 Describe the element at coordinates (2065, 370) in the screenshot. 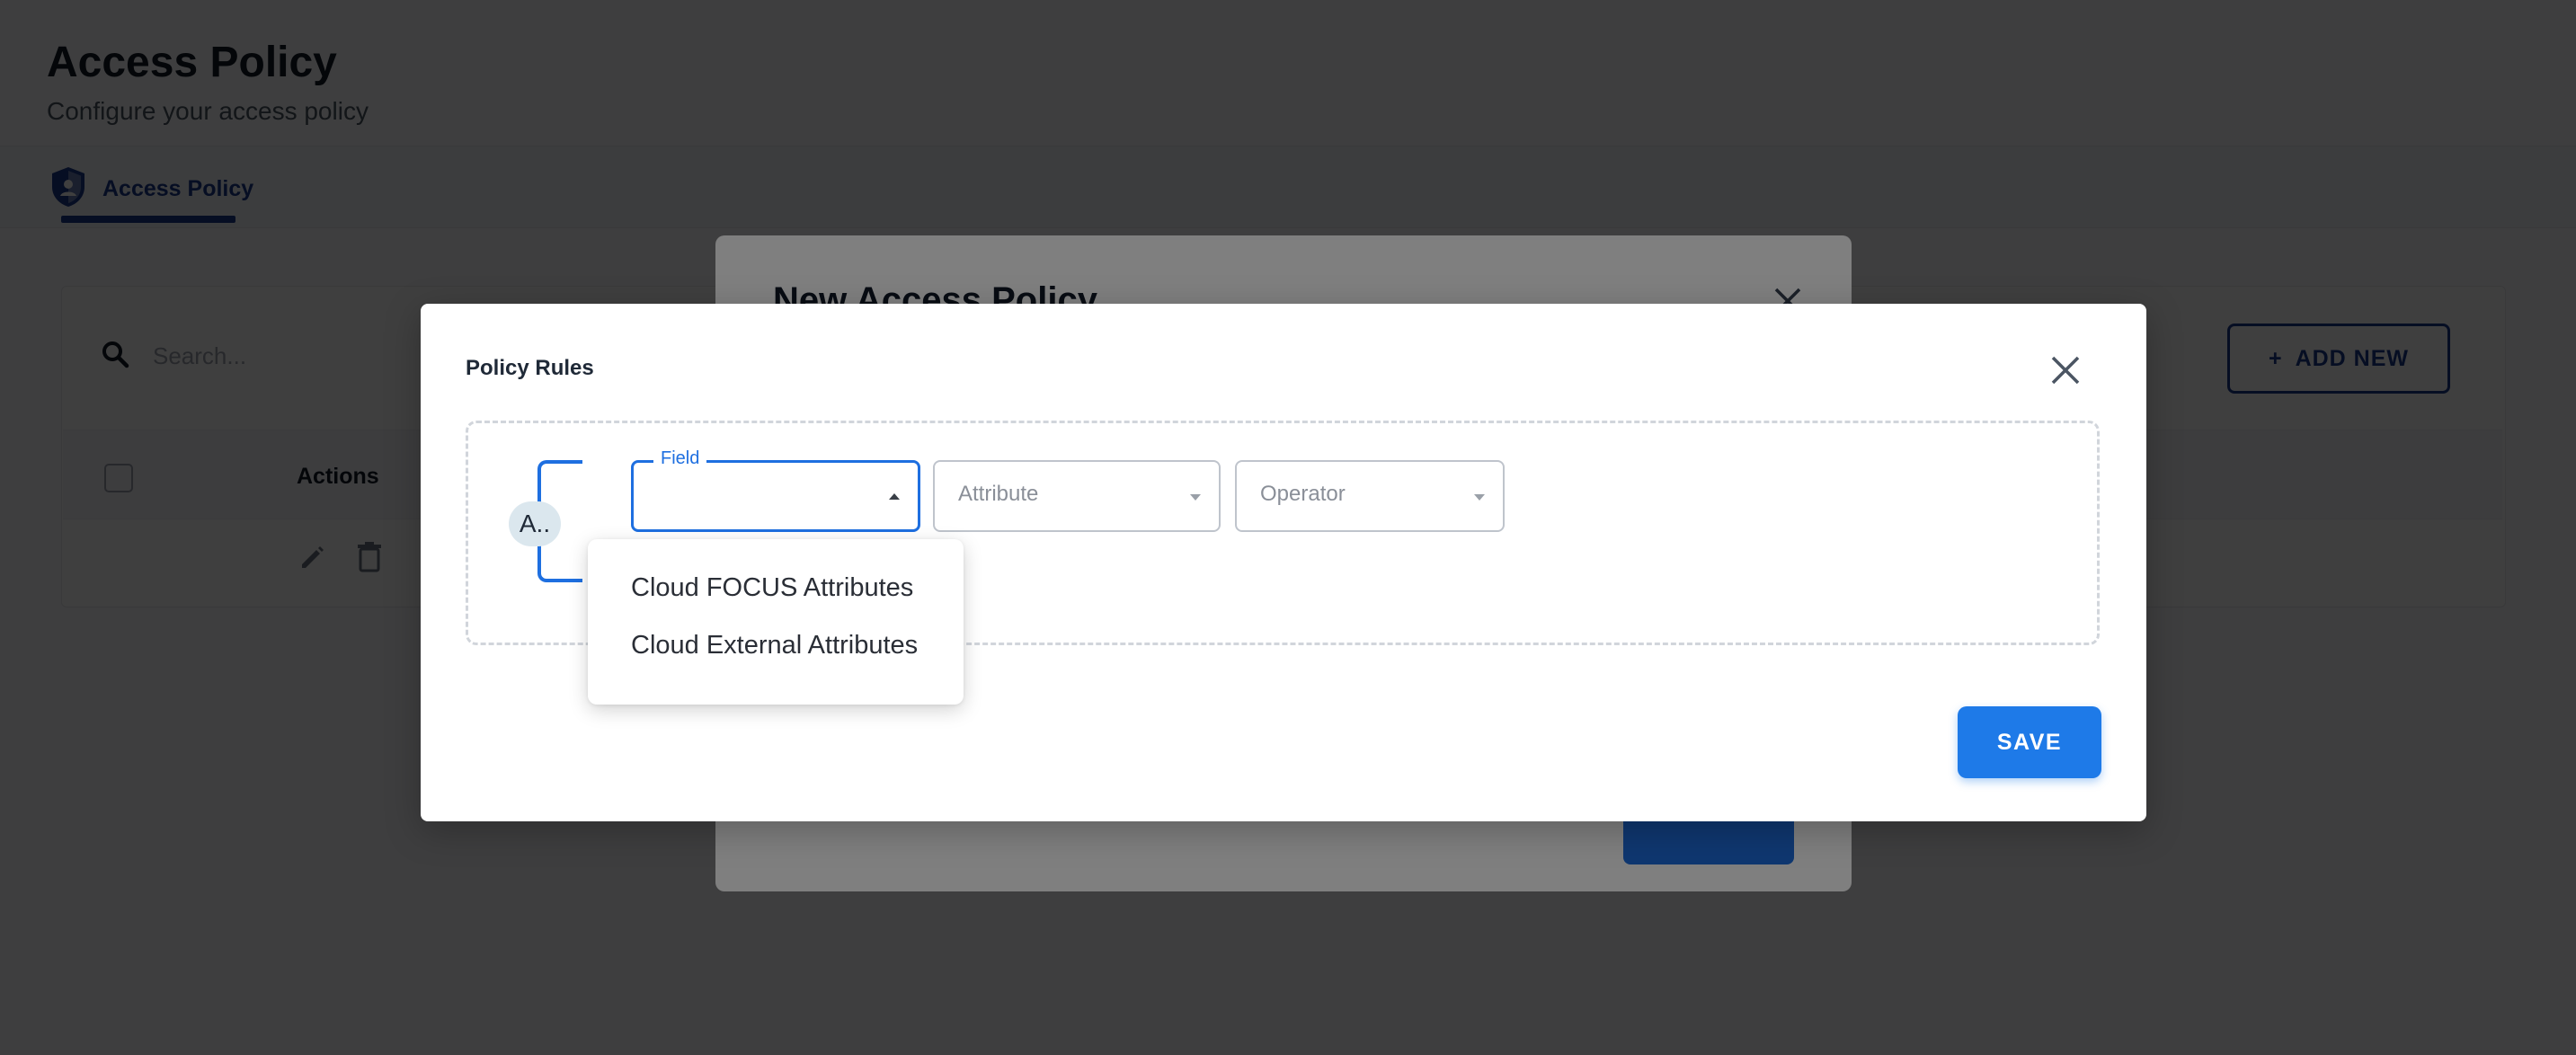

I see `close-icon` at that location.